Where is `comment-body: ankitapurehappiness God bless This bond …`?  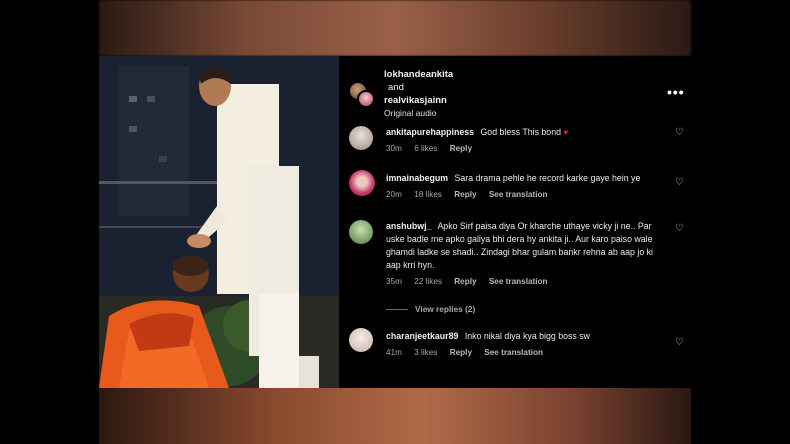 comment-body: ankitapurehappiness God bless This bond … is located at coordinates (526, 140).